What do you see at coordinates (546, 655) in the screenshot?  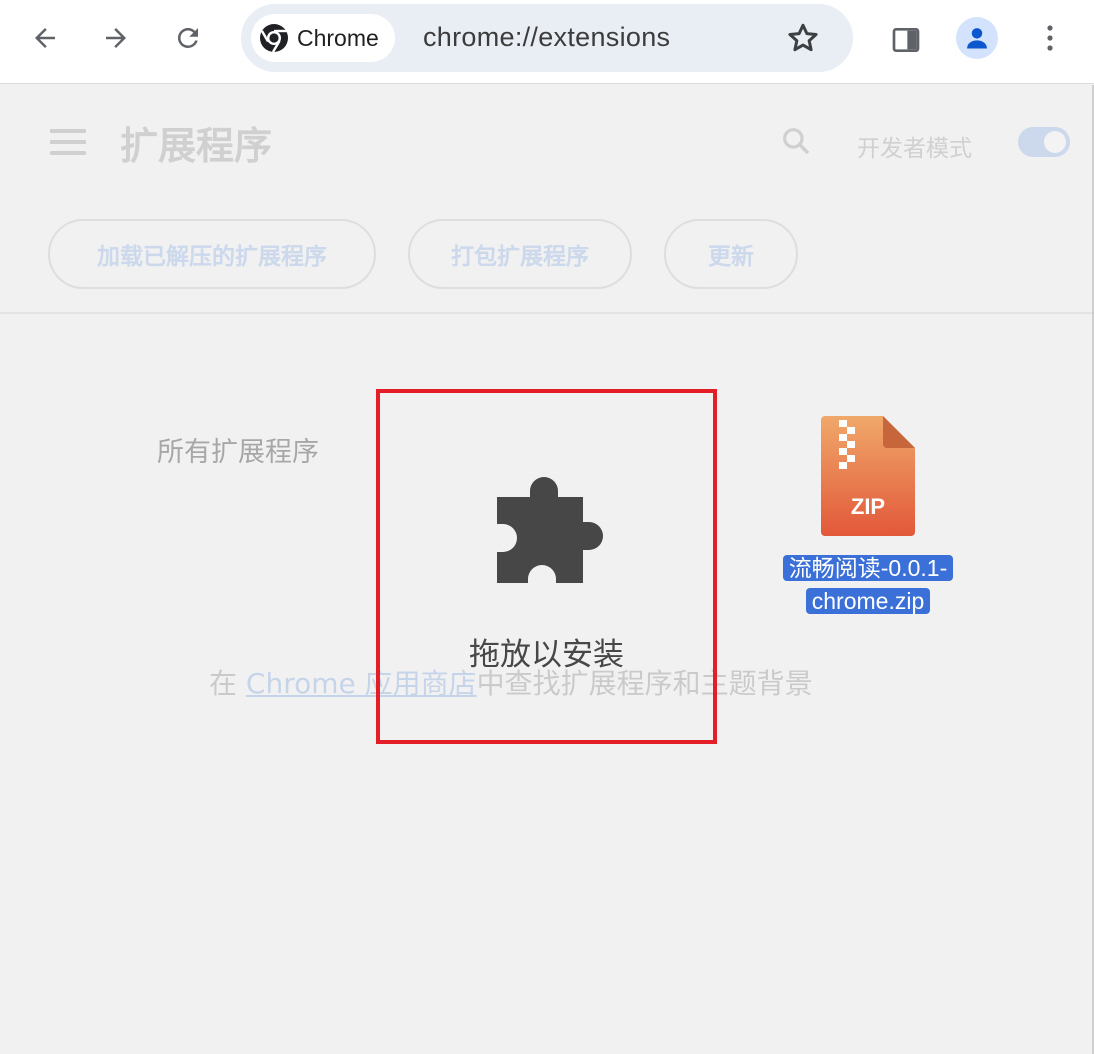 I see `drop-to-install-label: 拖放以安装` at bounding box center [546, 655].